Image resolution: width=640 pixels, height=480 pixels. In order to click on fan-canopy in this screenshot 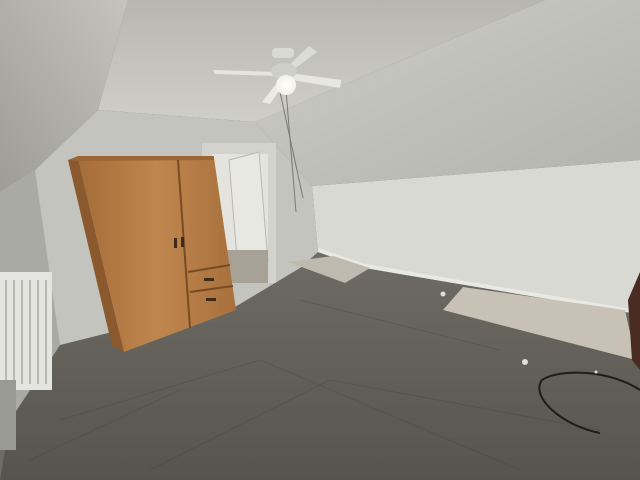, I will do `click(283, 53)`.